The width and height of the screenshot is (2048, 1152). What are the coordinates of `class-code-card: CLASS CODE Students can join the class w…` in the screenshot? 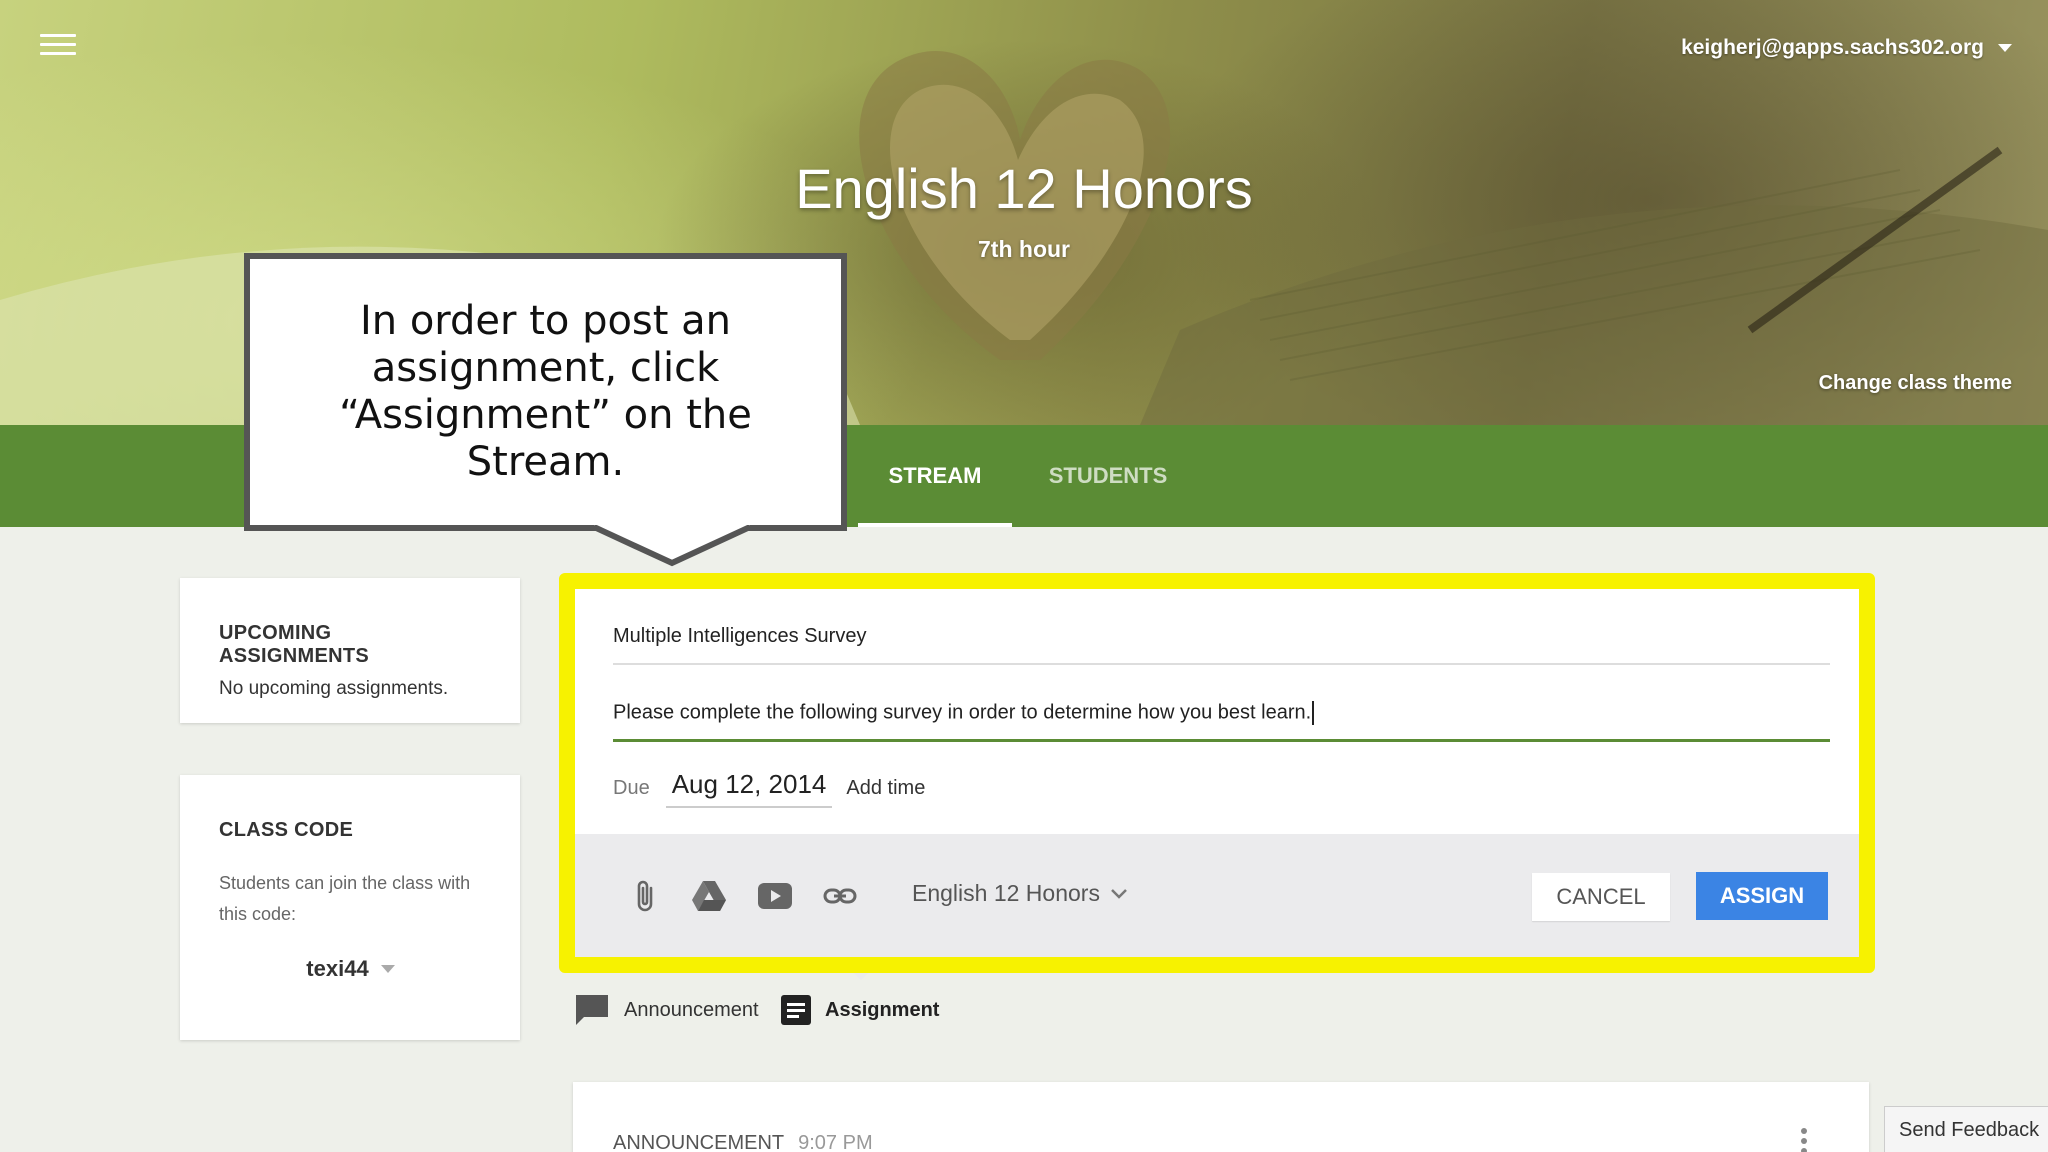 It's located at (350, 907).